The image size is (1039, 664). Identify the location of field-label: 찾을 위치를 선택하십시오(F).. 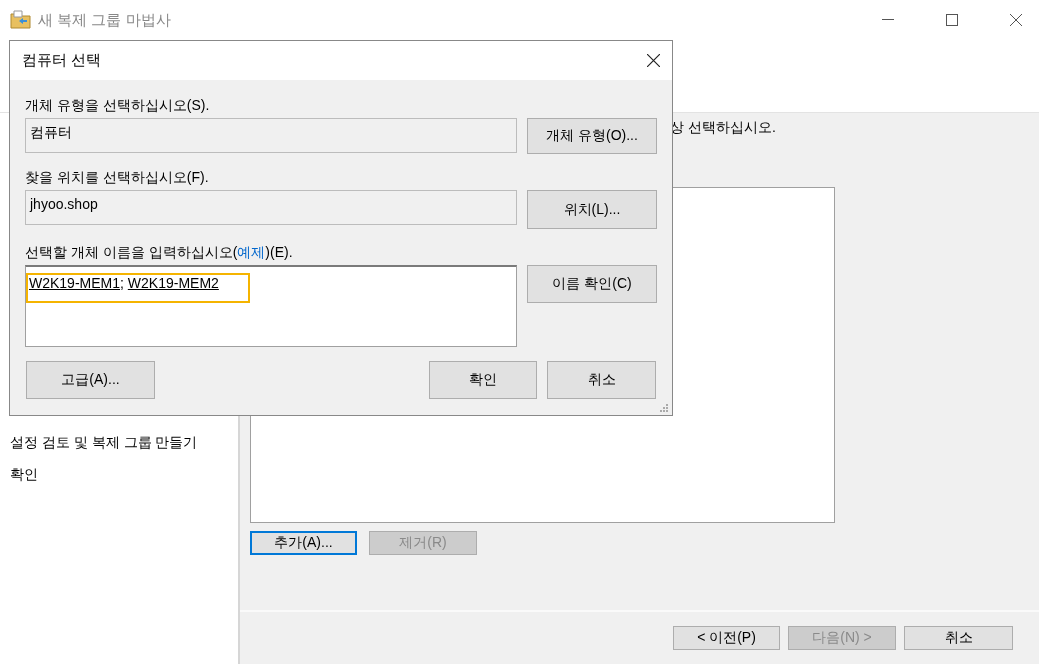
(117, 177).